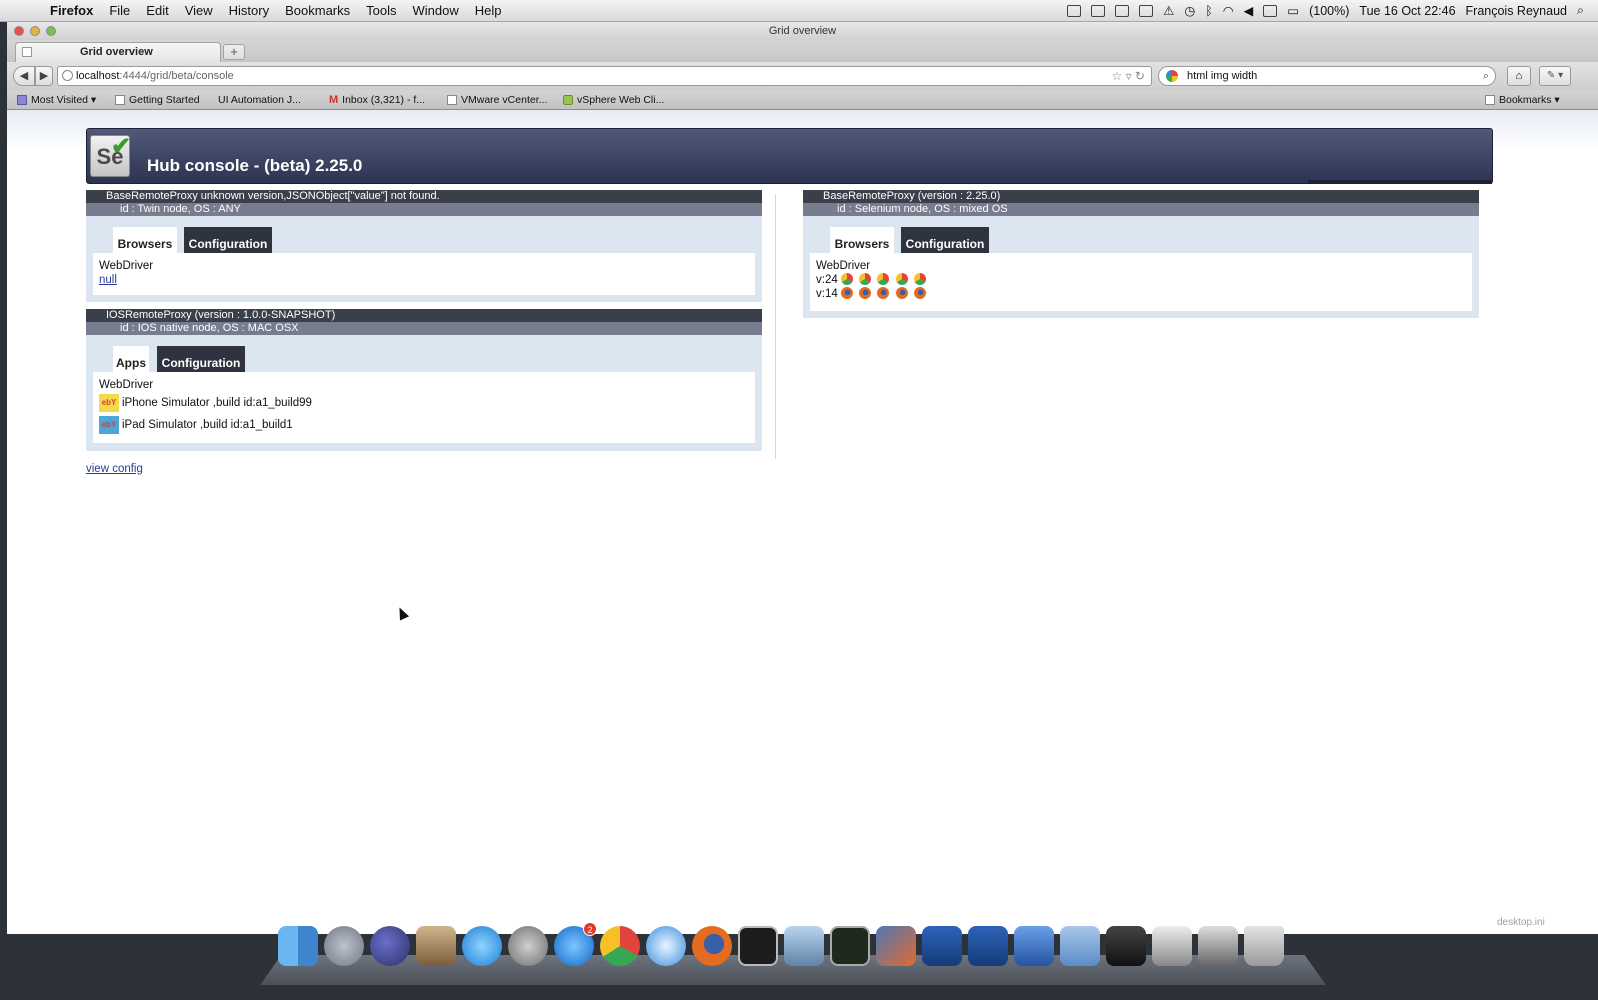 This screenshot has width=1598, height=1000. I want to click on most-visited-icon, so click(22, 100).